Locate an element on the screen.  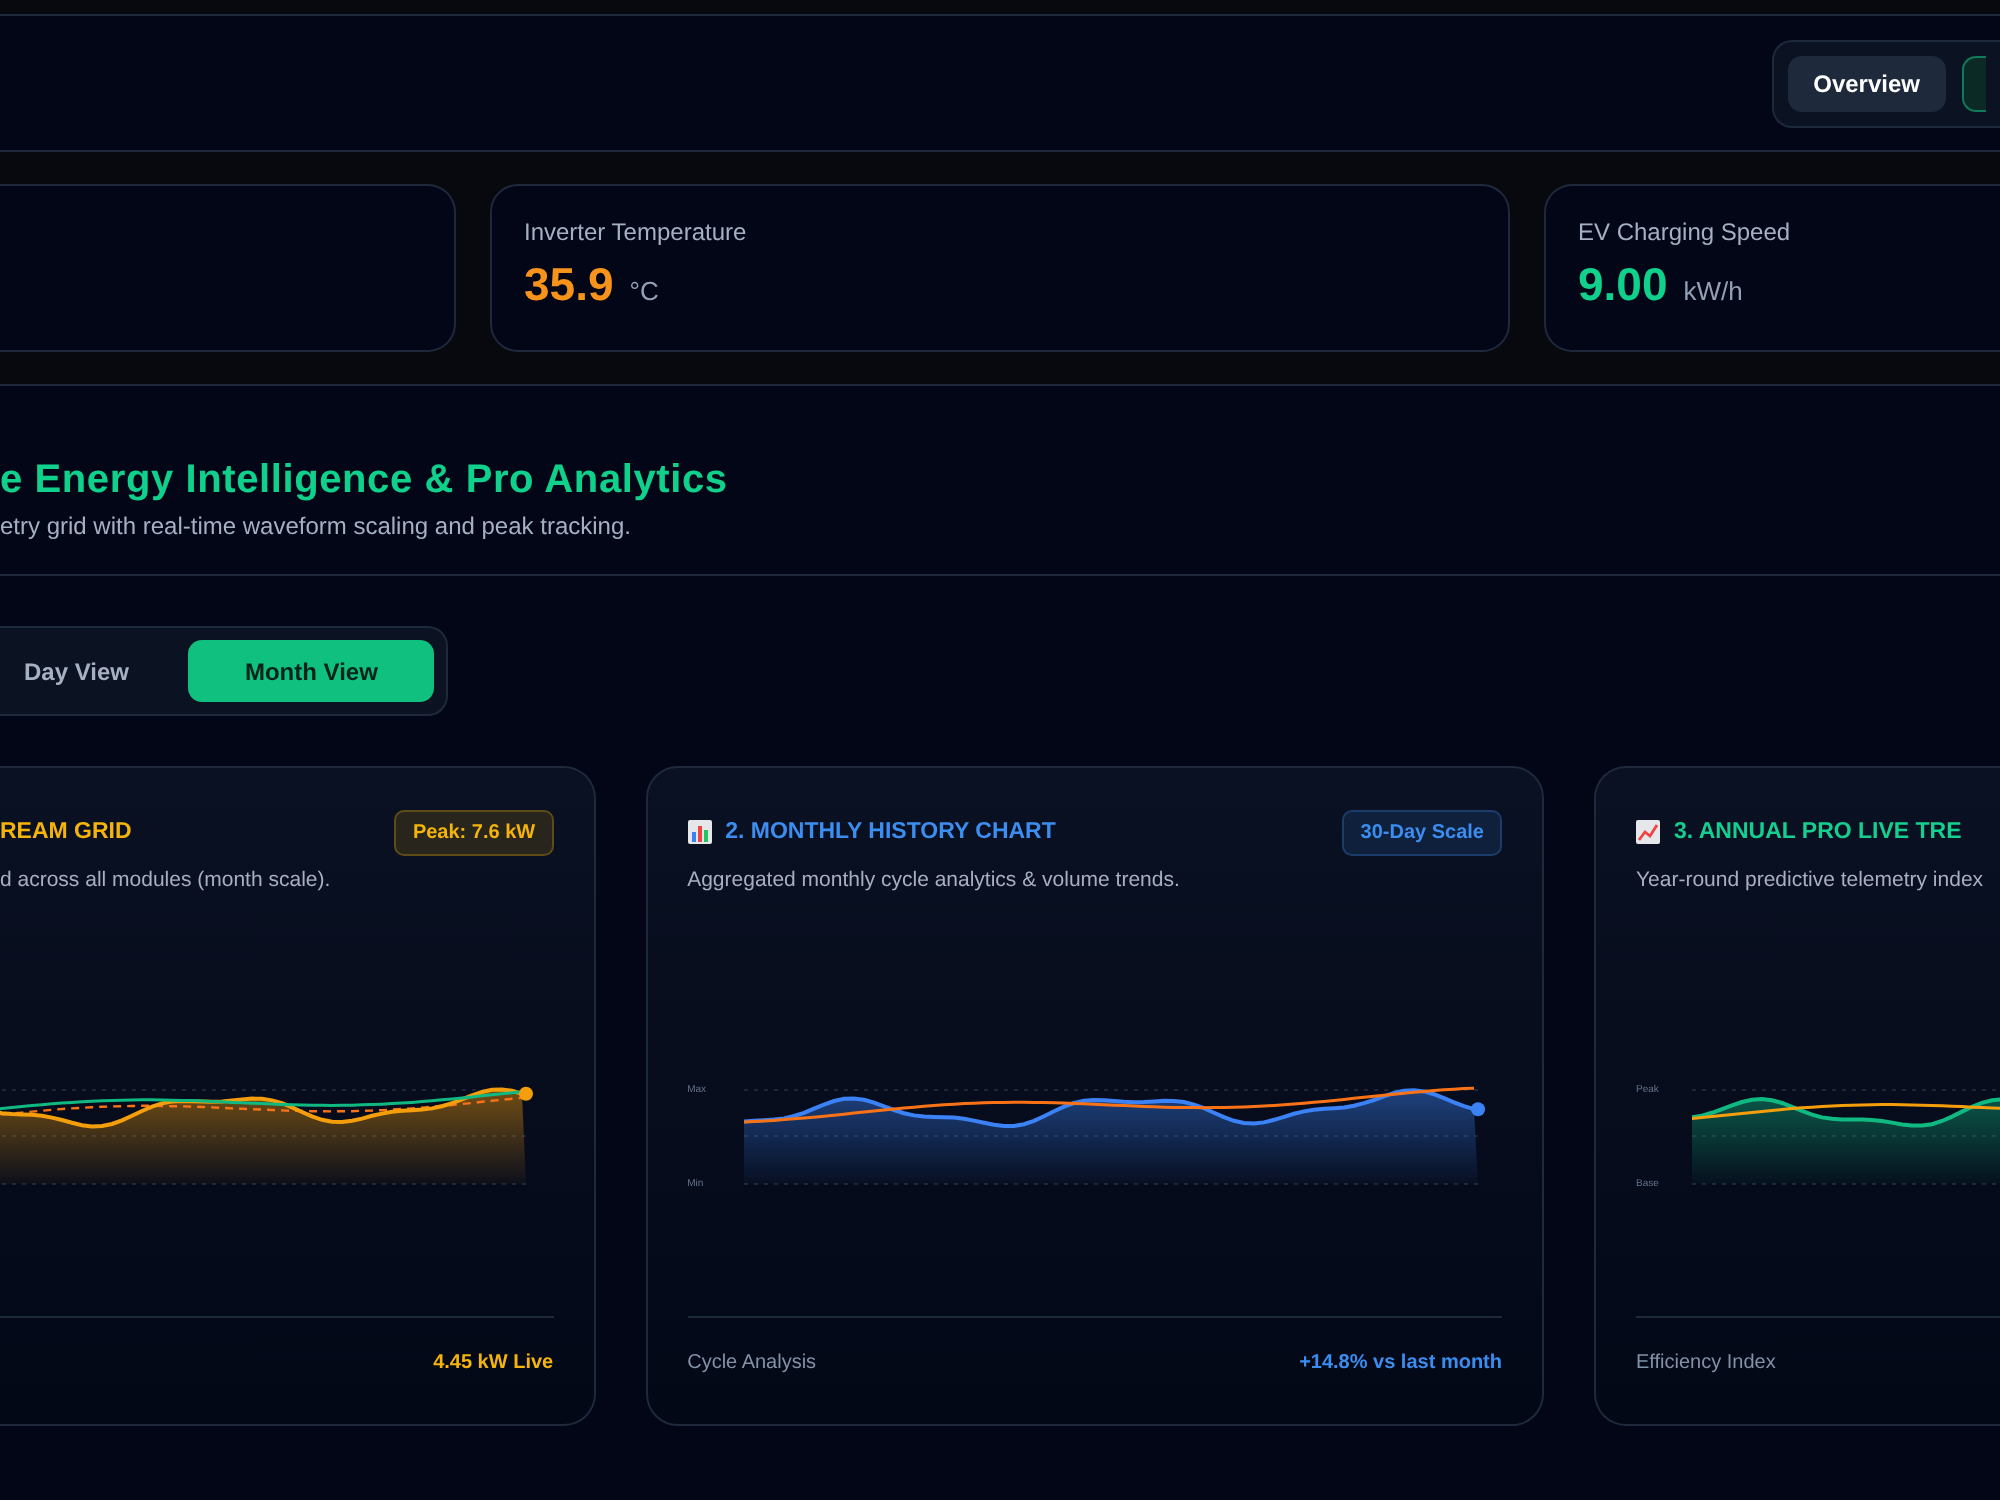
tab: Overview is located at coordinates (1866, 83).